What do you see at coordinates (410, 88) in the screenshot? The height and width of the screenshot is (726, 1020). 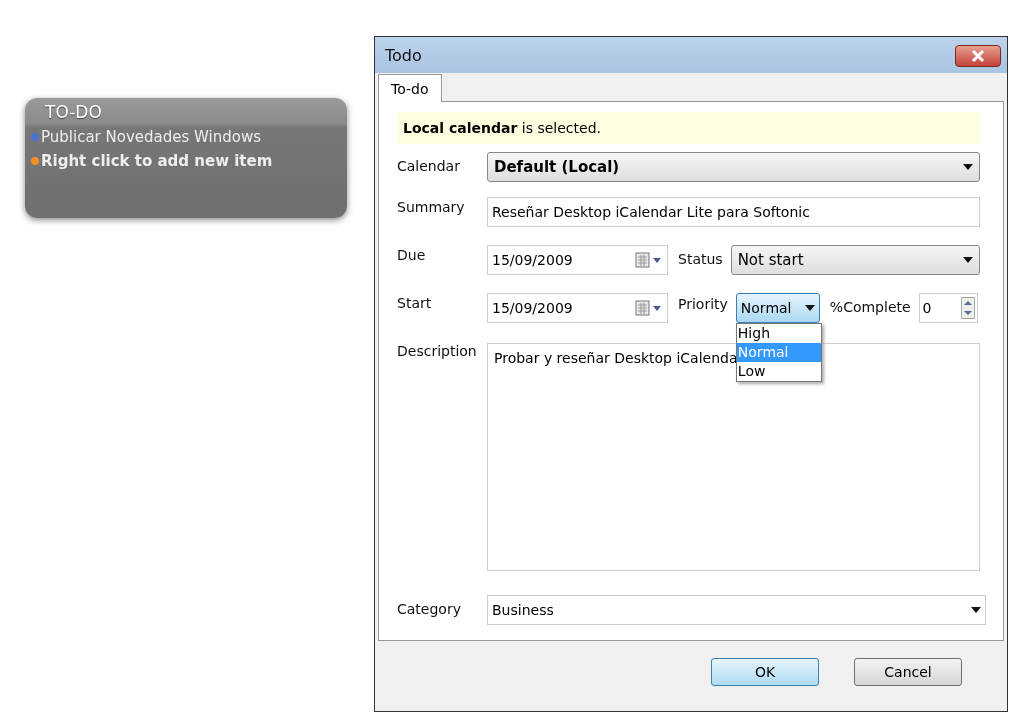 I see `tab: To-do` at bounding box center [410, 88].